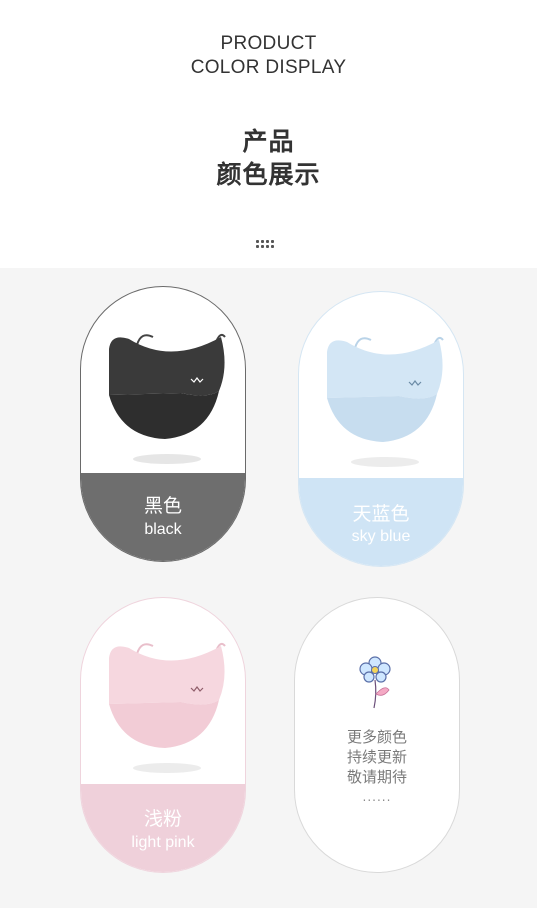 This screenshot has height=908, width=537. What do you see at coordinates (381, 514) in the screenshot?
I see `color-name-zh: 天蓝色` at bounding box center [381, 514].